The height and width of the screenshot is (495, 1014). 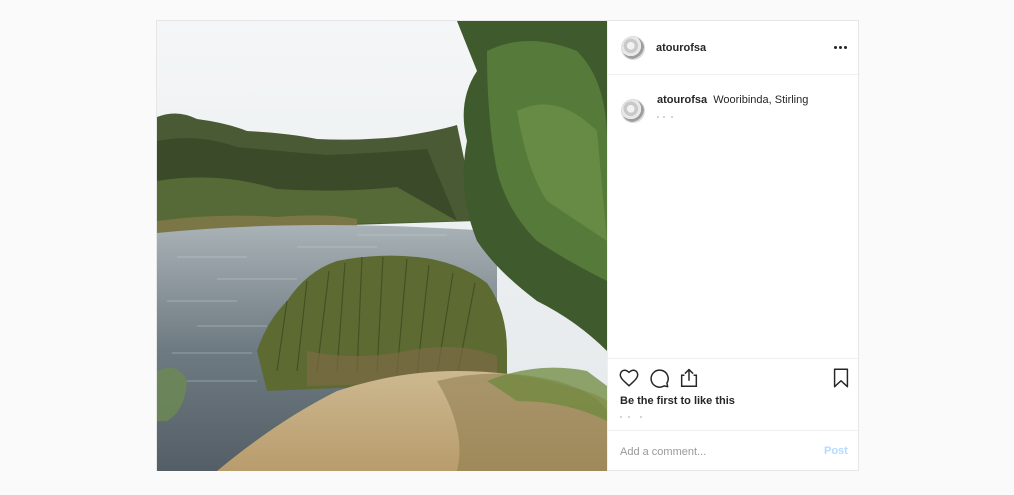 What do you see at coordinates (689, 378) in the screenshot?
I see `share-upload-icon` at bounding box center [689, 378].